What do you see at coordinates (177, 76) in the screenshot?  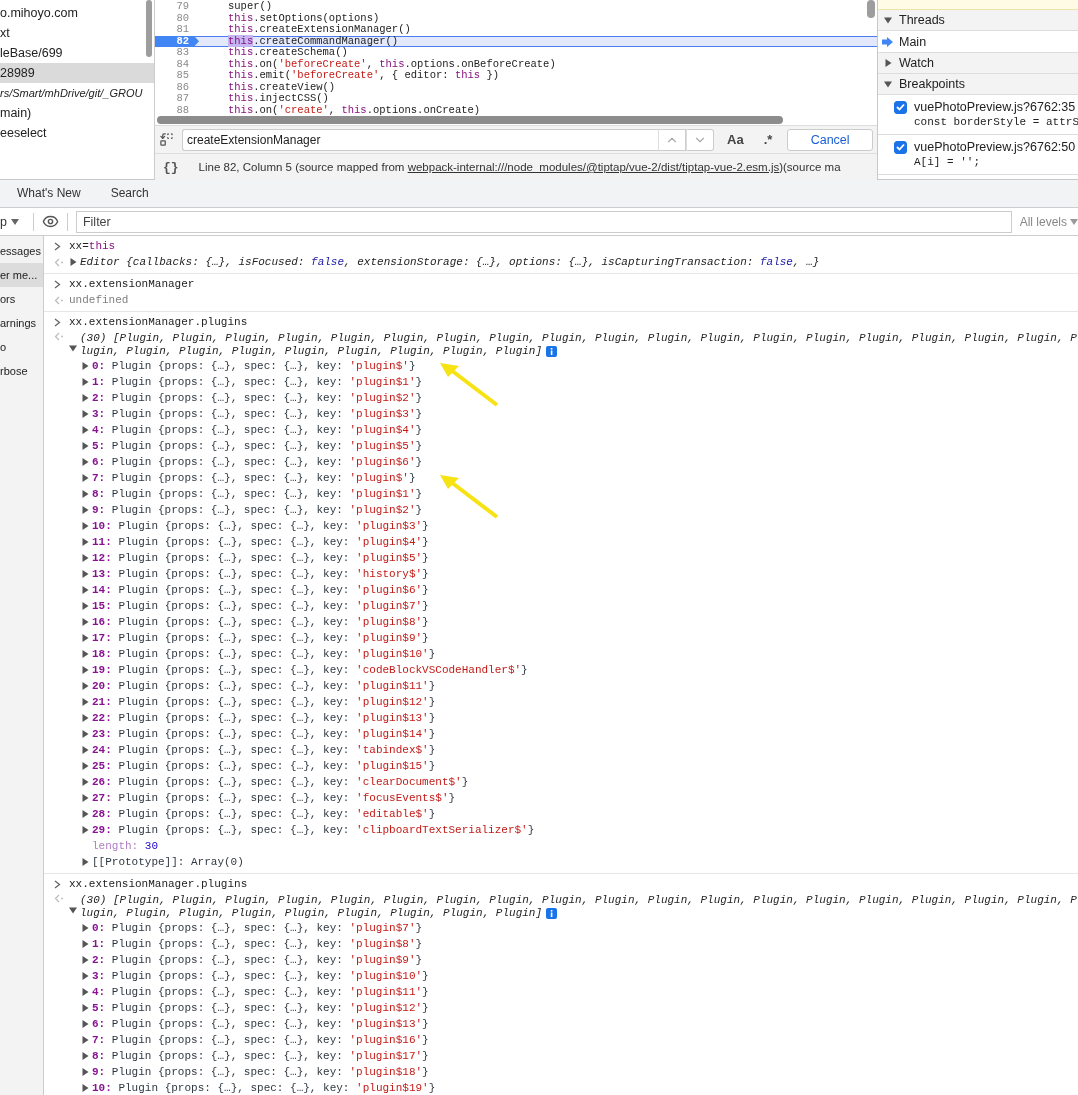 I see `line-number: 85` at bounding box center [177, 76].